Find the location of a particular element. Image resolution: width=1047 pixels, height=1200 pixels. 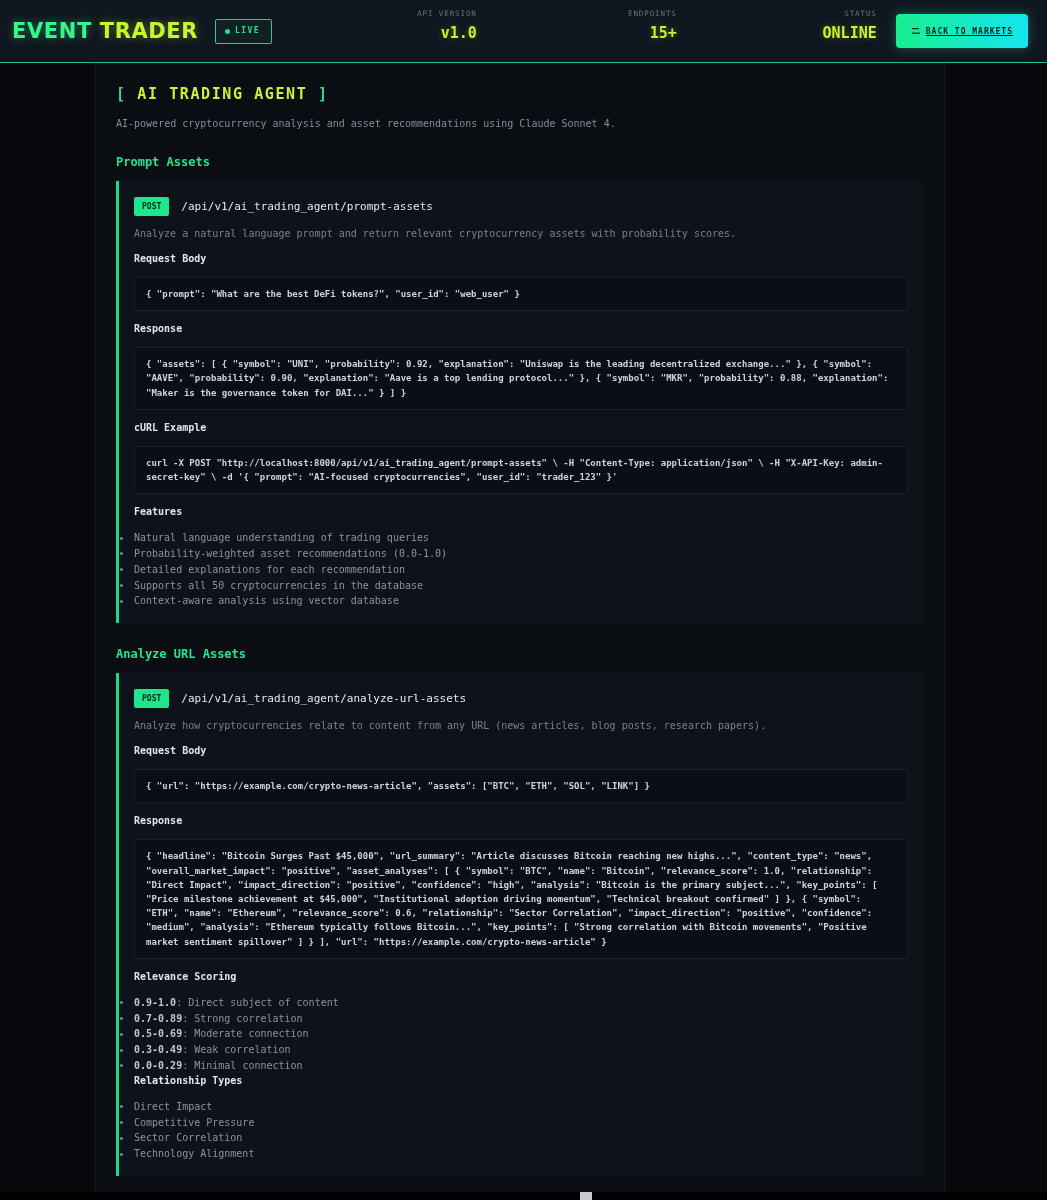

endpoint-path: /api/v1/ai_trading_agent/analyze-url-assets is located at coordinates (324, 698).